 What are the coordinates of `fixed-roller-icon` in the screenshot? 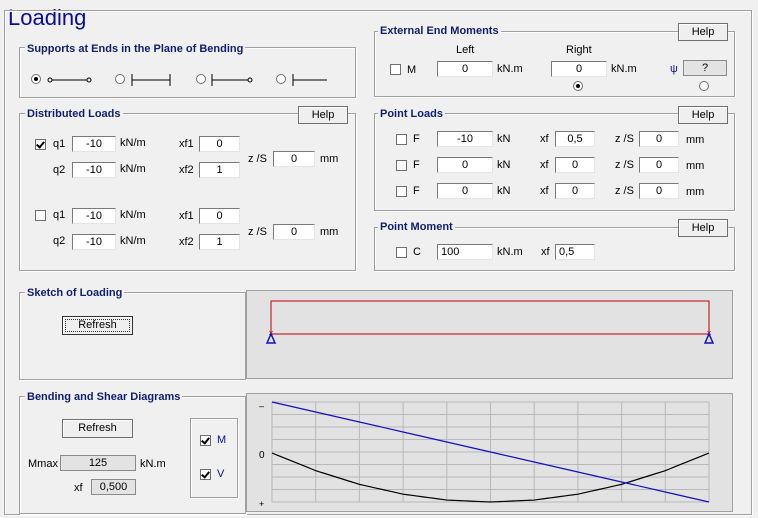 It's located at (232, 80).